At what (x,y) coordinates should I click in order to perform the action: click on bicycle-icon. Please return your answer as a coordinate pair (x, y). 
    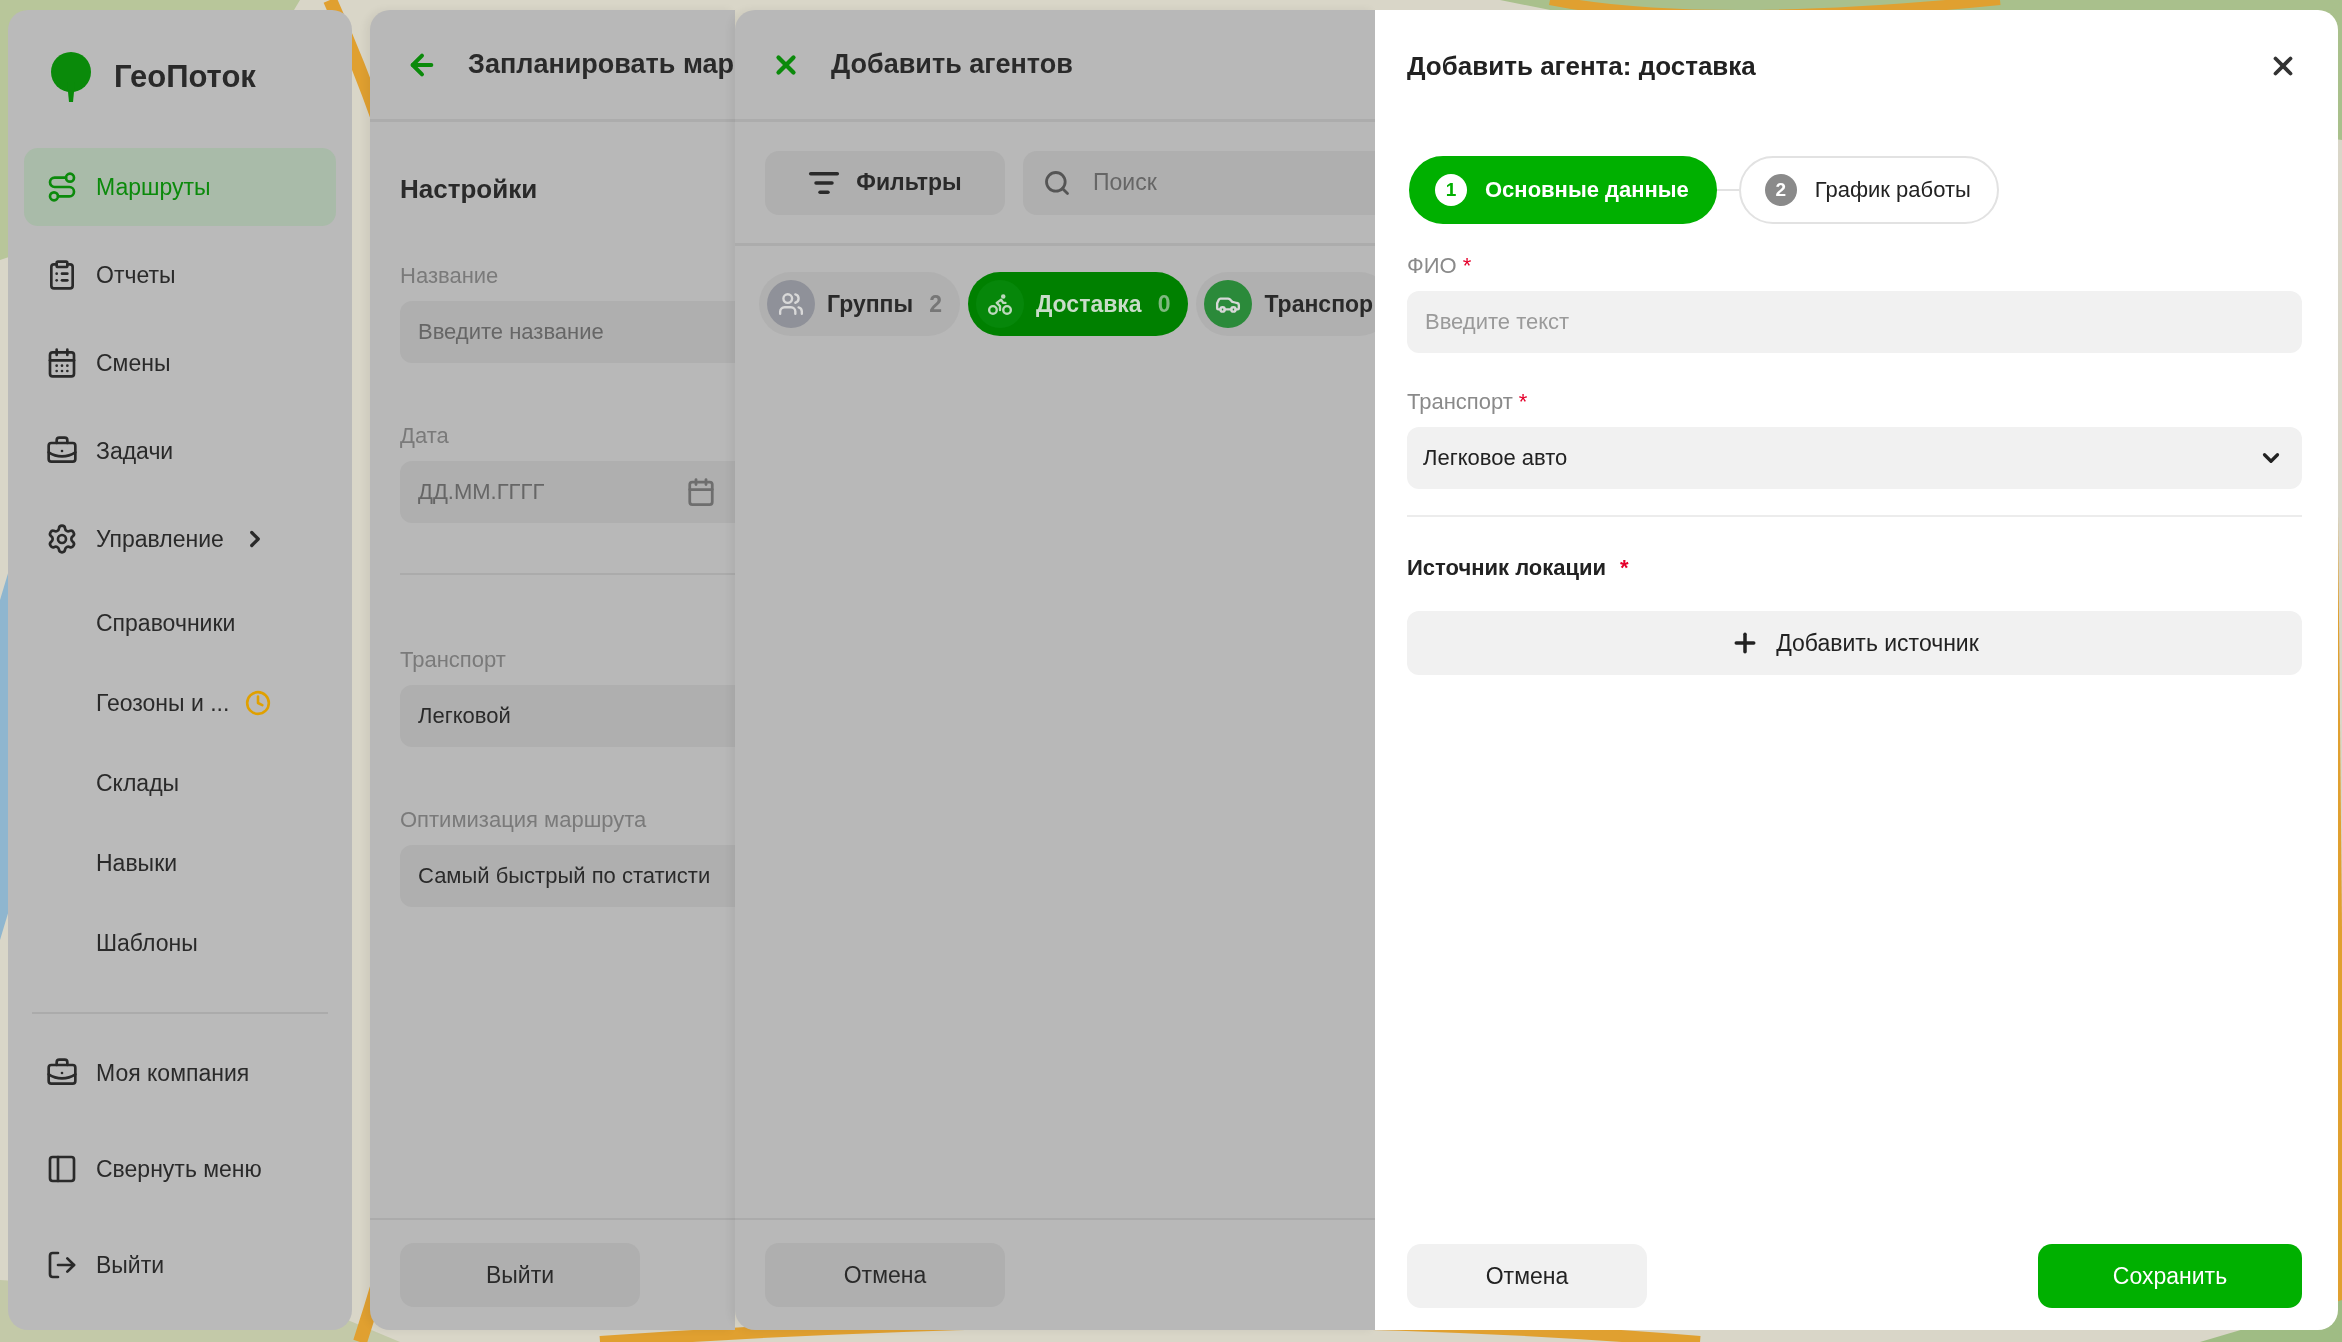
    Looking at the image, I should click on (999, 304).